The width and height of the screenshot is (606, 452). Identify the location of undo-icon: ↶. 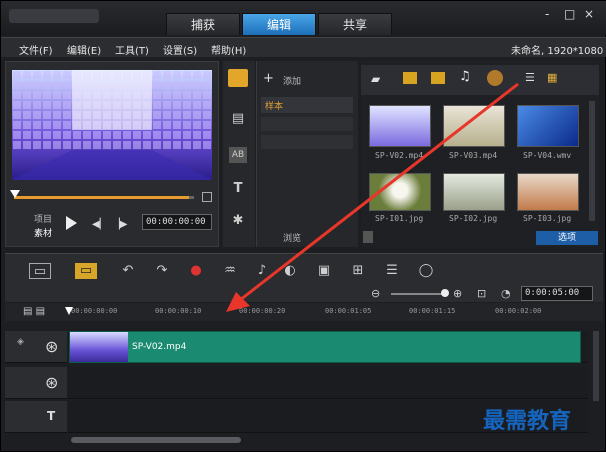
(128, 271).